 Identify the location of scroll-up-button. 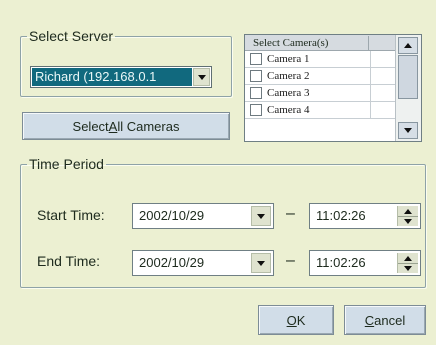
(408, 45).